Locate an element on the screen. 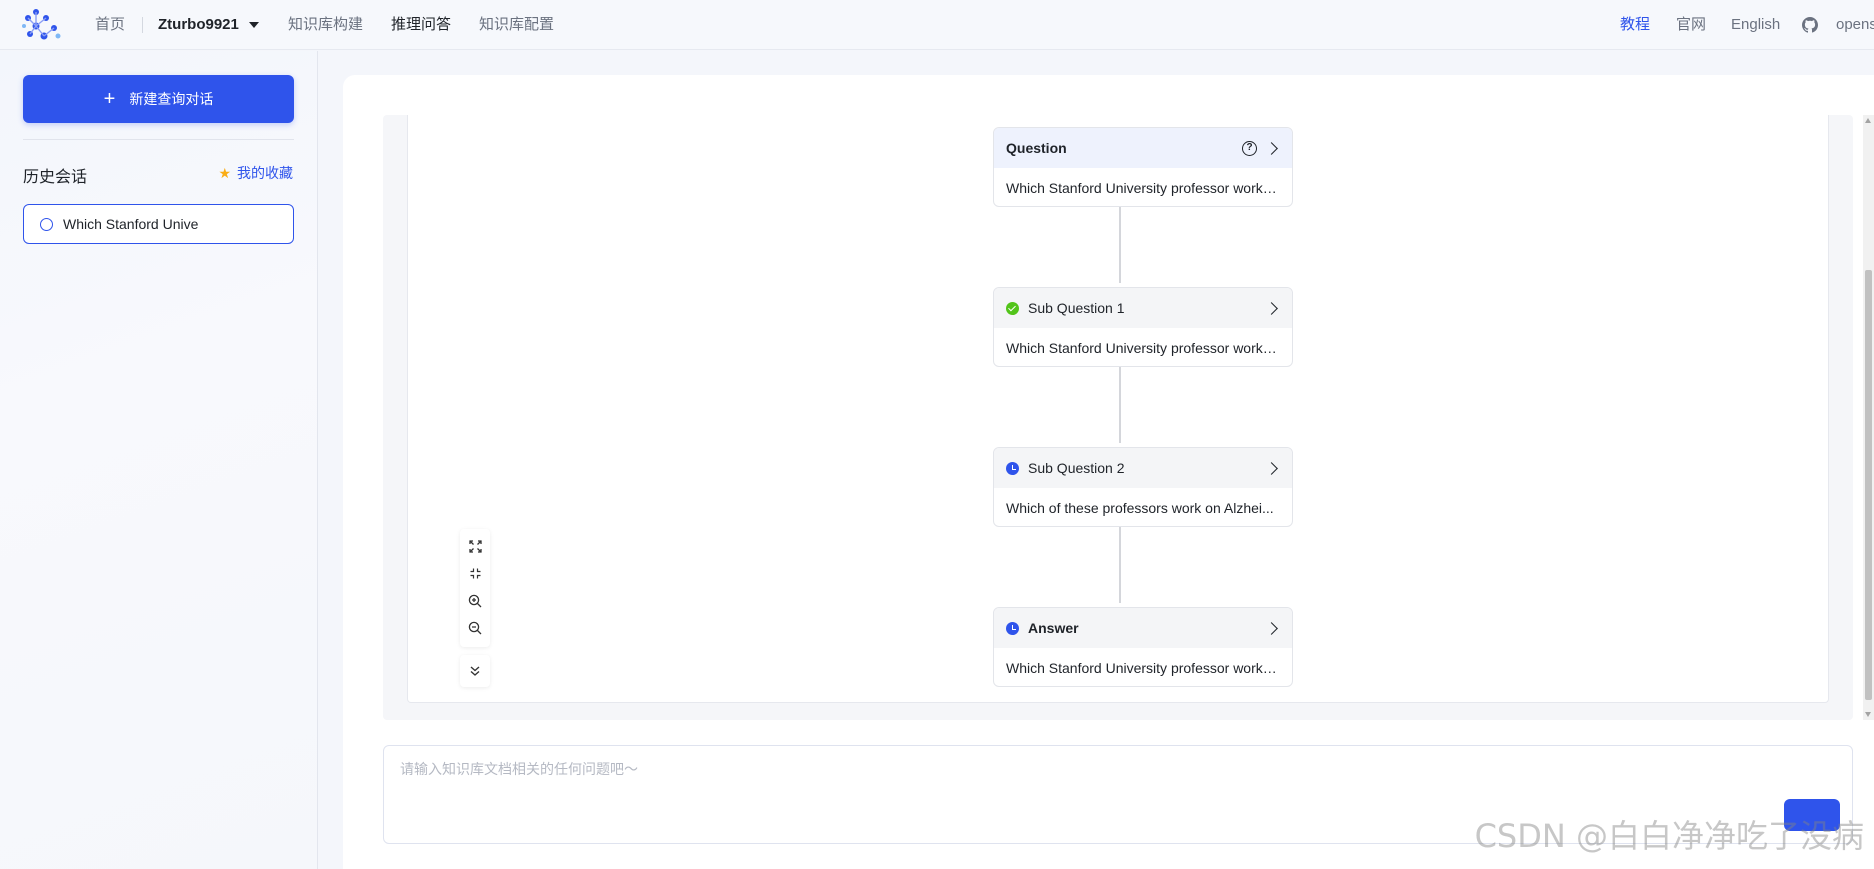  nav-divider is located at coordinates (142, 25).